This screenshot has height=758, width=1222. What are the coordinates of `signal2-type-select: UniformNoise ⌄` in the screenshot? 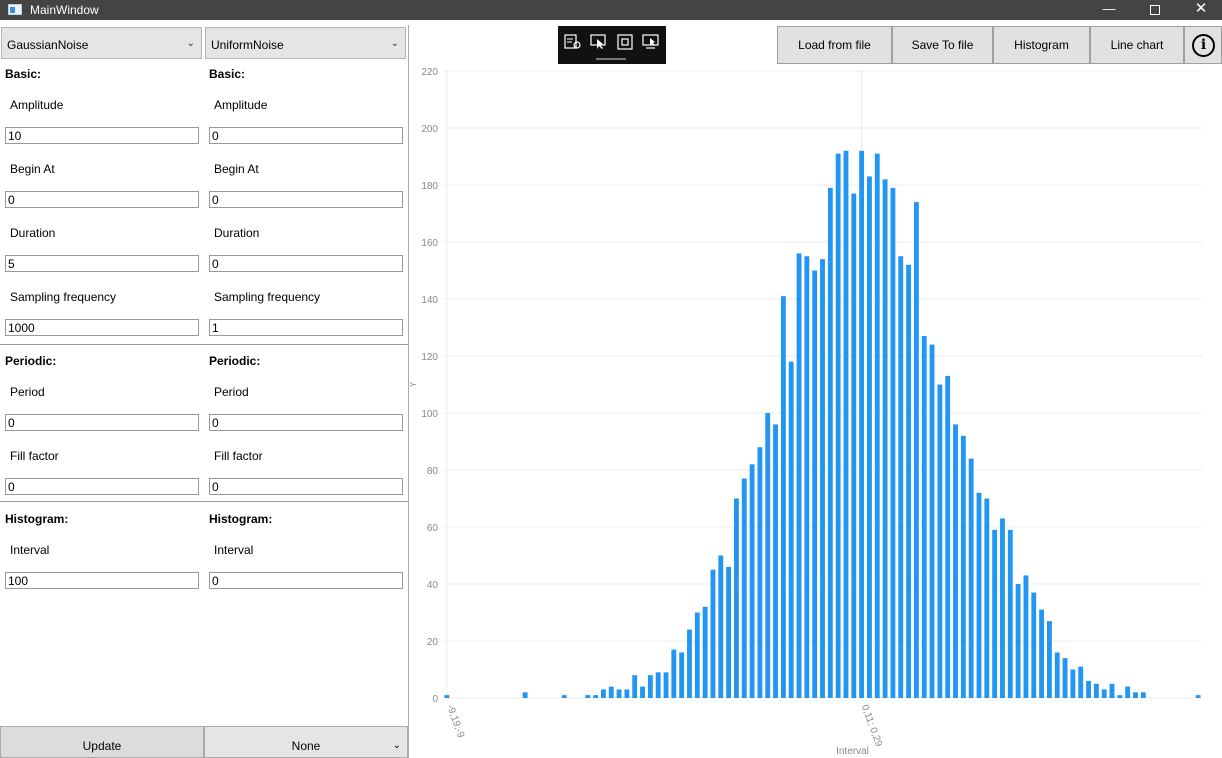 It's located at (305, 43).